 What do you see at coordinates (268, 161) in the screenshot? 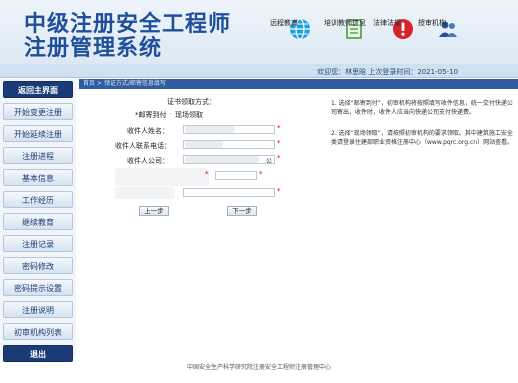
I see `company-value: 公` at bounding box center [268, 161].